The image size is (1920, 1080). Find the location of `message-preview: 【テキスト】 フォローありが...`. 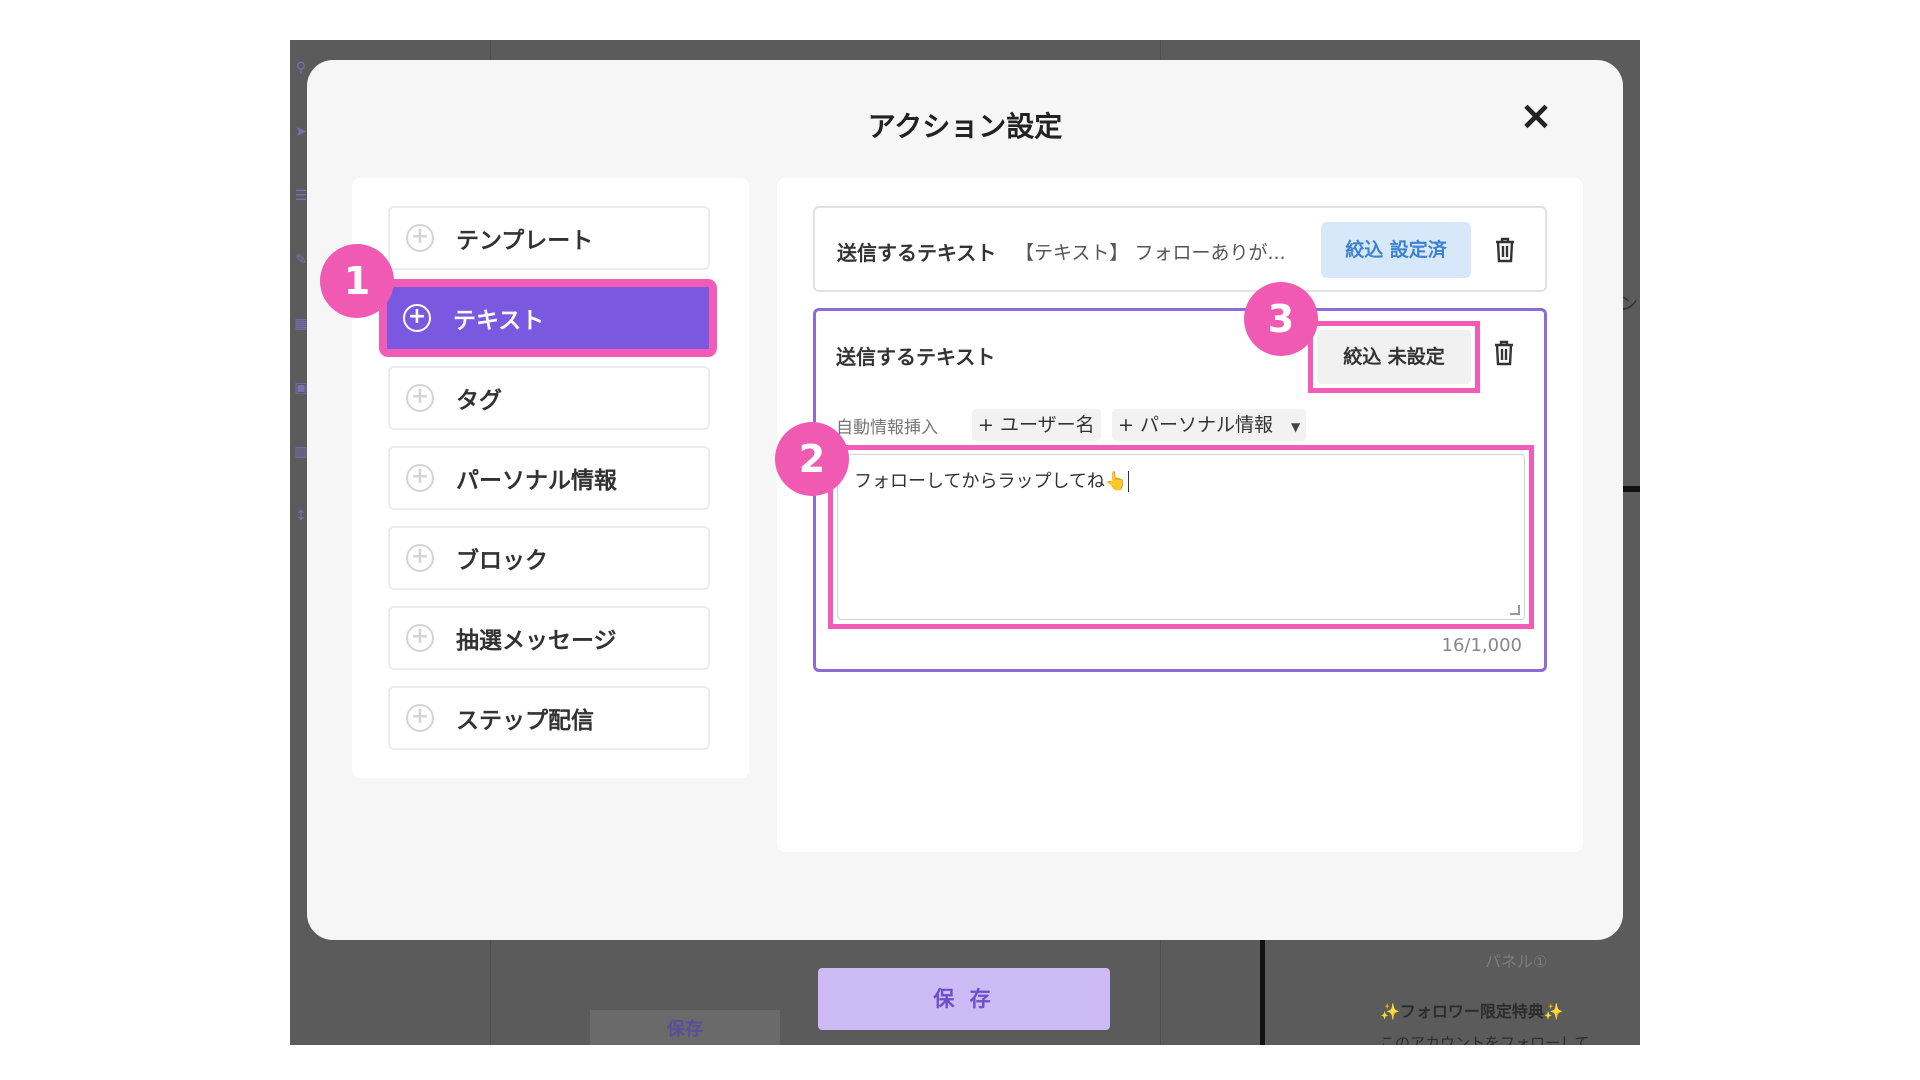

message-preview: 【テキスト】 フォローありが... is located at coordinates (1150, 253).